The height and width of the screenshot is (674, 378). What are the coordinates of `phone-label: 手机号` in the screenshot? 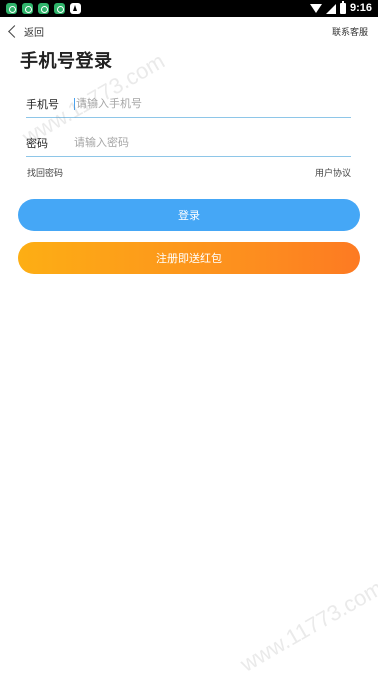 It's located at (42, 104).